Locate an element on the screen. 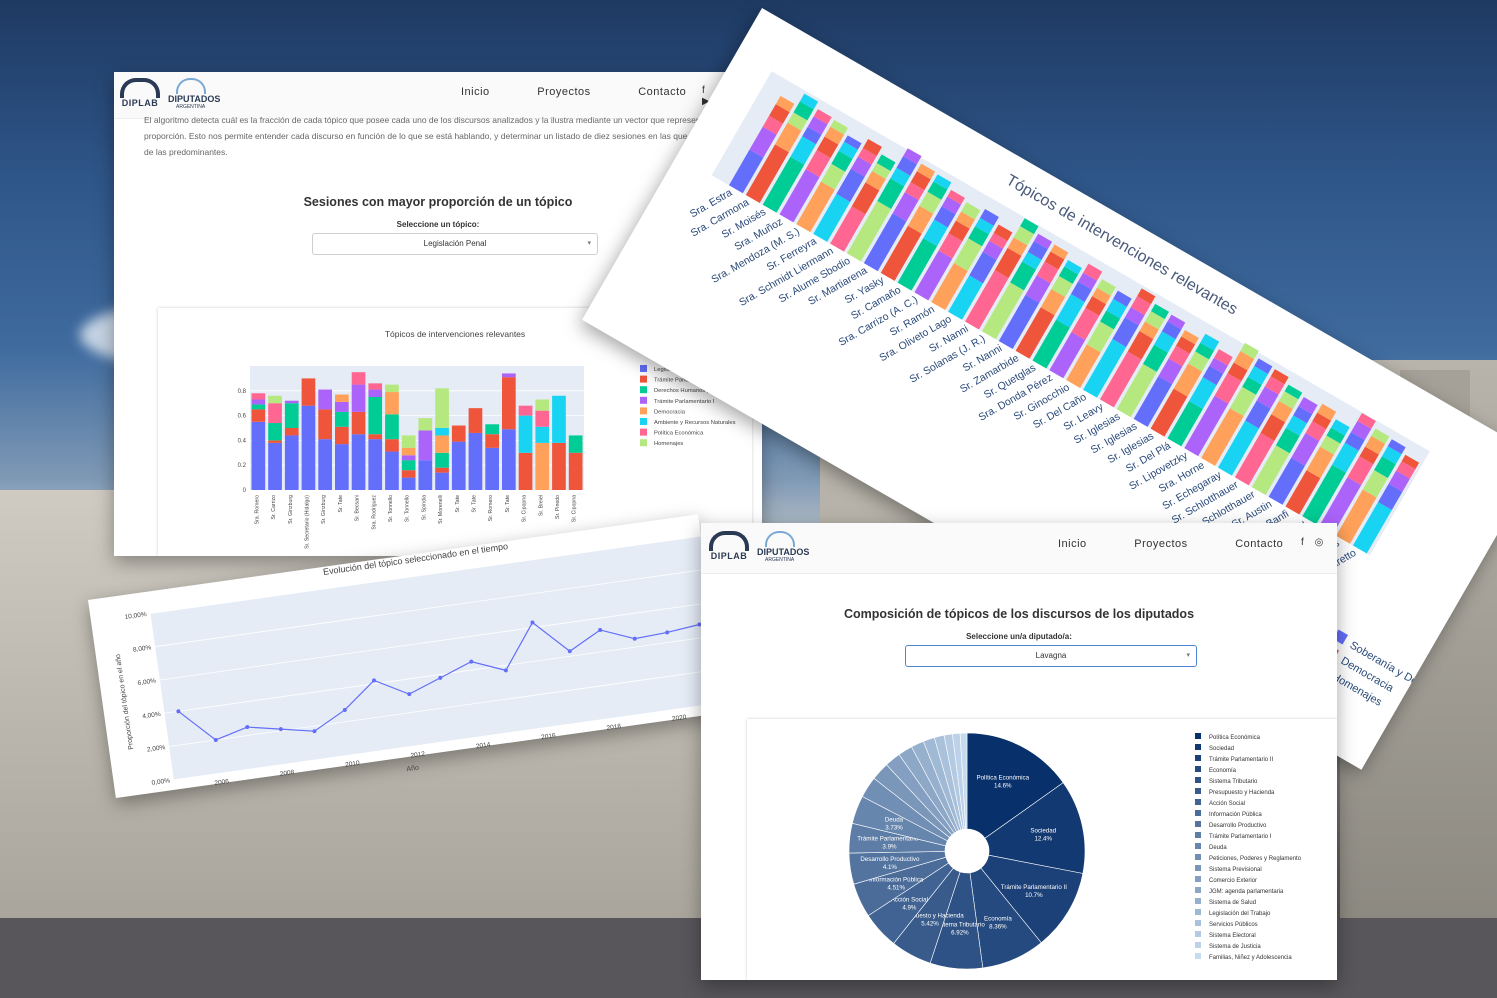 This screenshot has width=1497, height=998. x-tick-label: Sr. Spindia is located at coordinates (424, 507).